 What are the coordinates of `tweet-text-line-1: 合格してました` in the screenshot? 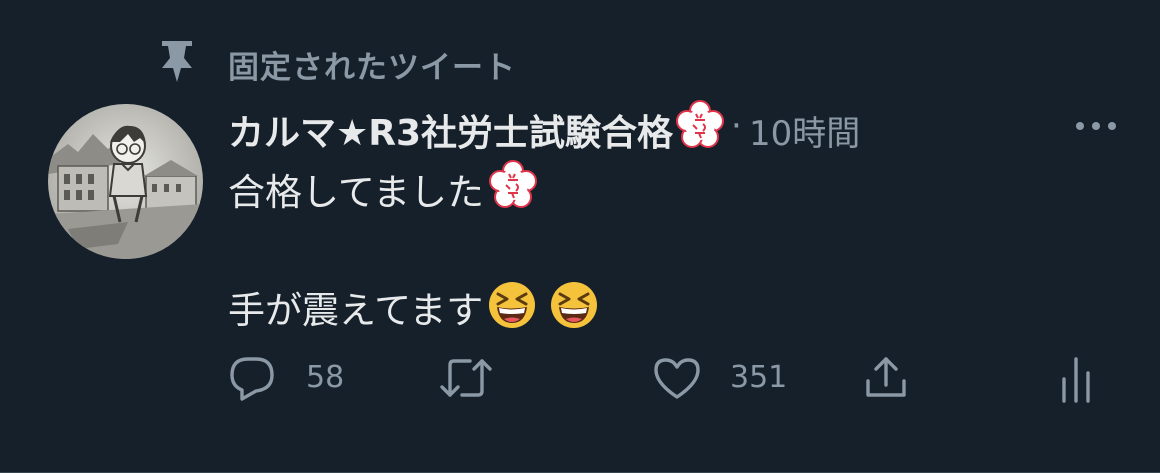 It's located at (383, 188).